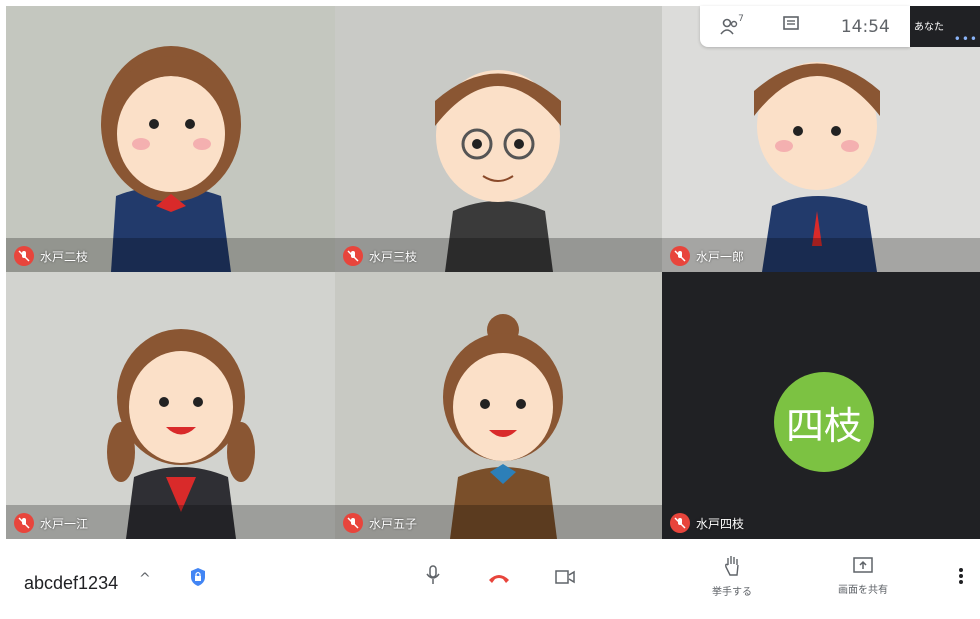 This screenshot has height=619, width=980. Describe the element at coordinates (732, 592) in the screenshot. I see `raise-hand-label: 挙手する` at that location.